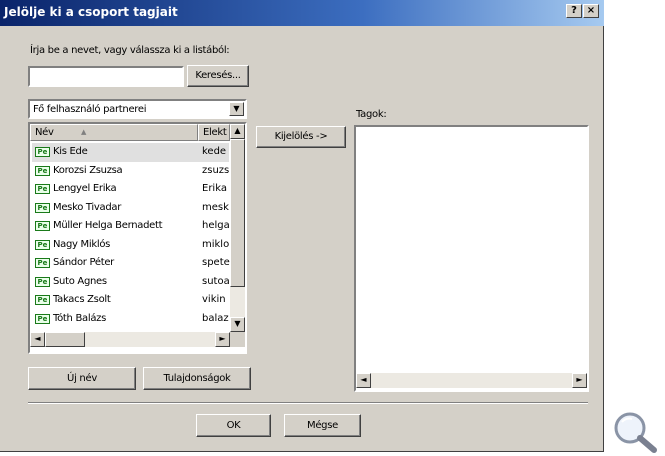 Image resolution: width=665 pixels, height=456 pixels. I want to click on list-item: Pe Lengyel Erika Erika, so click(130, 189).